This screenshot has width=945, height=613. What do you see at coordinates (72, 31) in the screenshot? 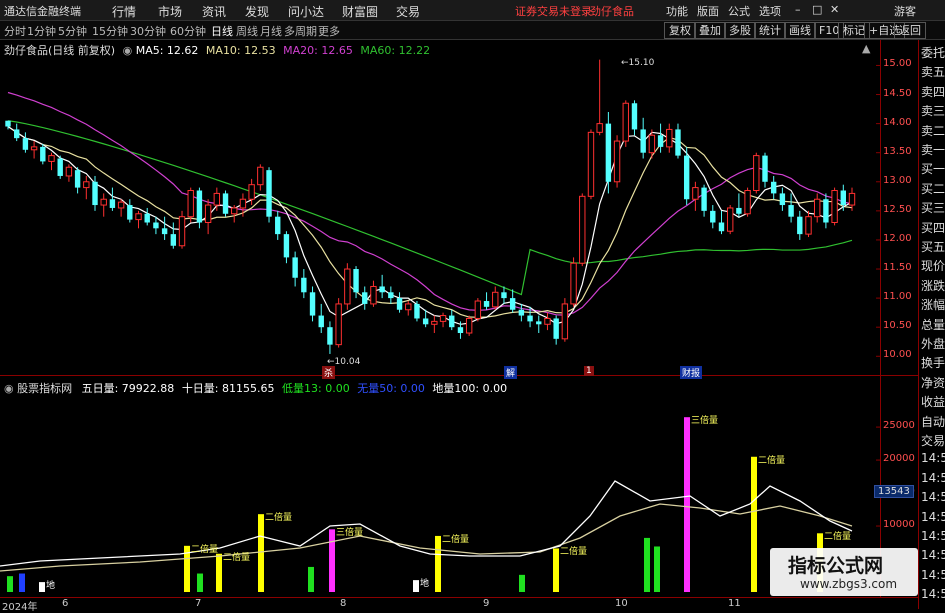
I see `period-5min: 5分钟` at bounding box center [72, 31].